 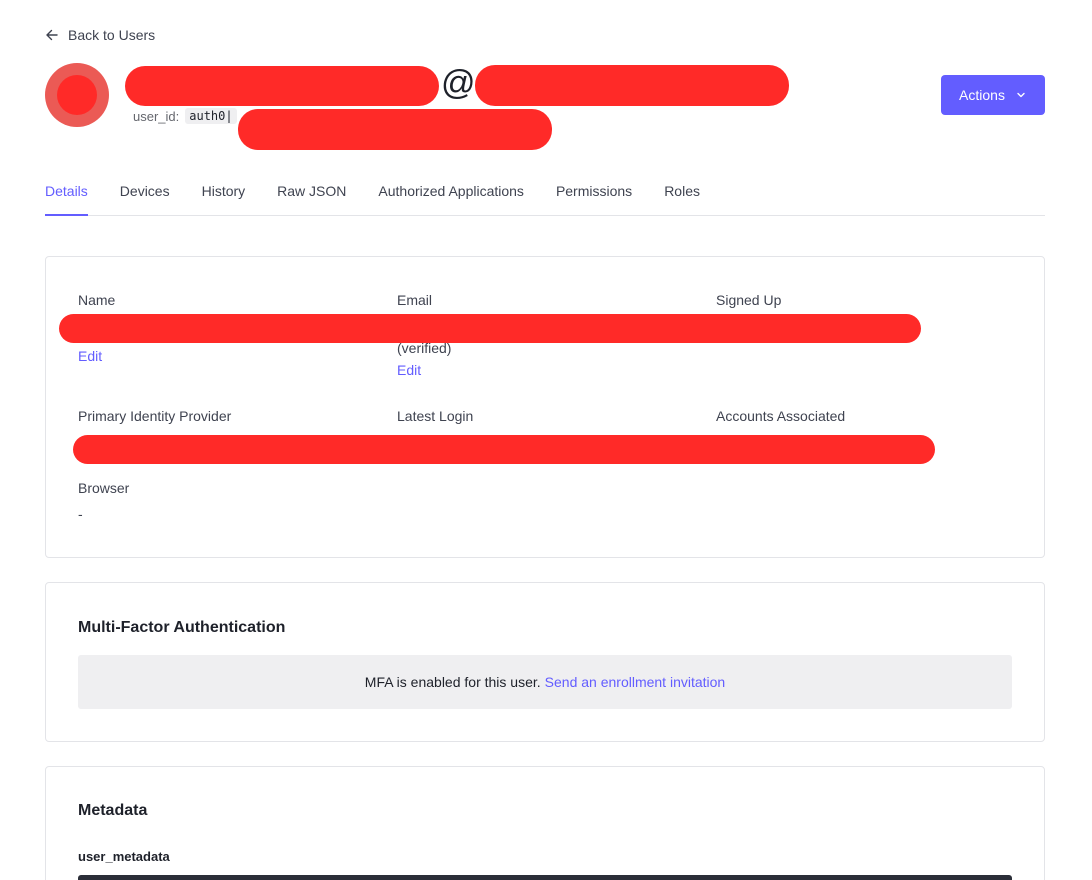 What do you see at coordinates (97, 300) in the screenshot?
I see `name-label: Name` at bounding box center [97, 300].